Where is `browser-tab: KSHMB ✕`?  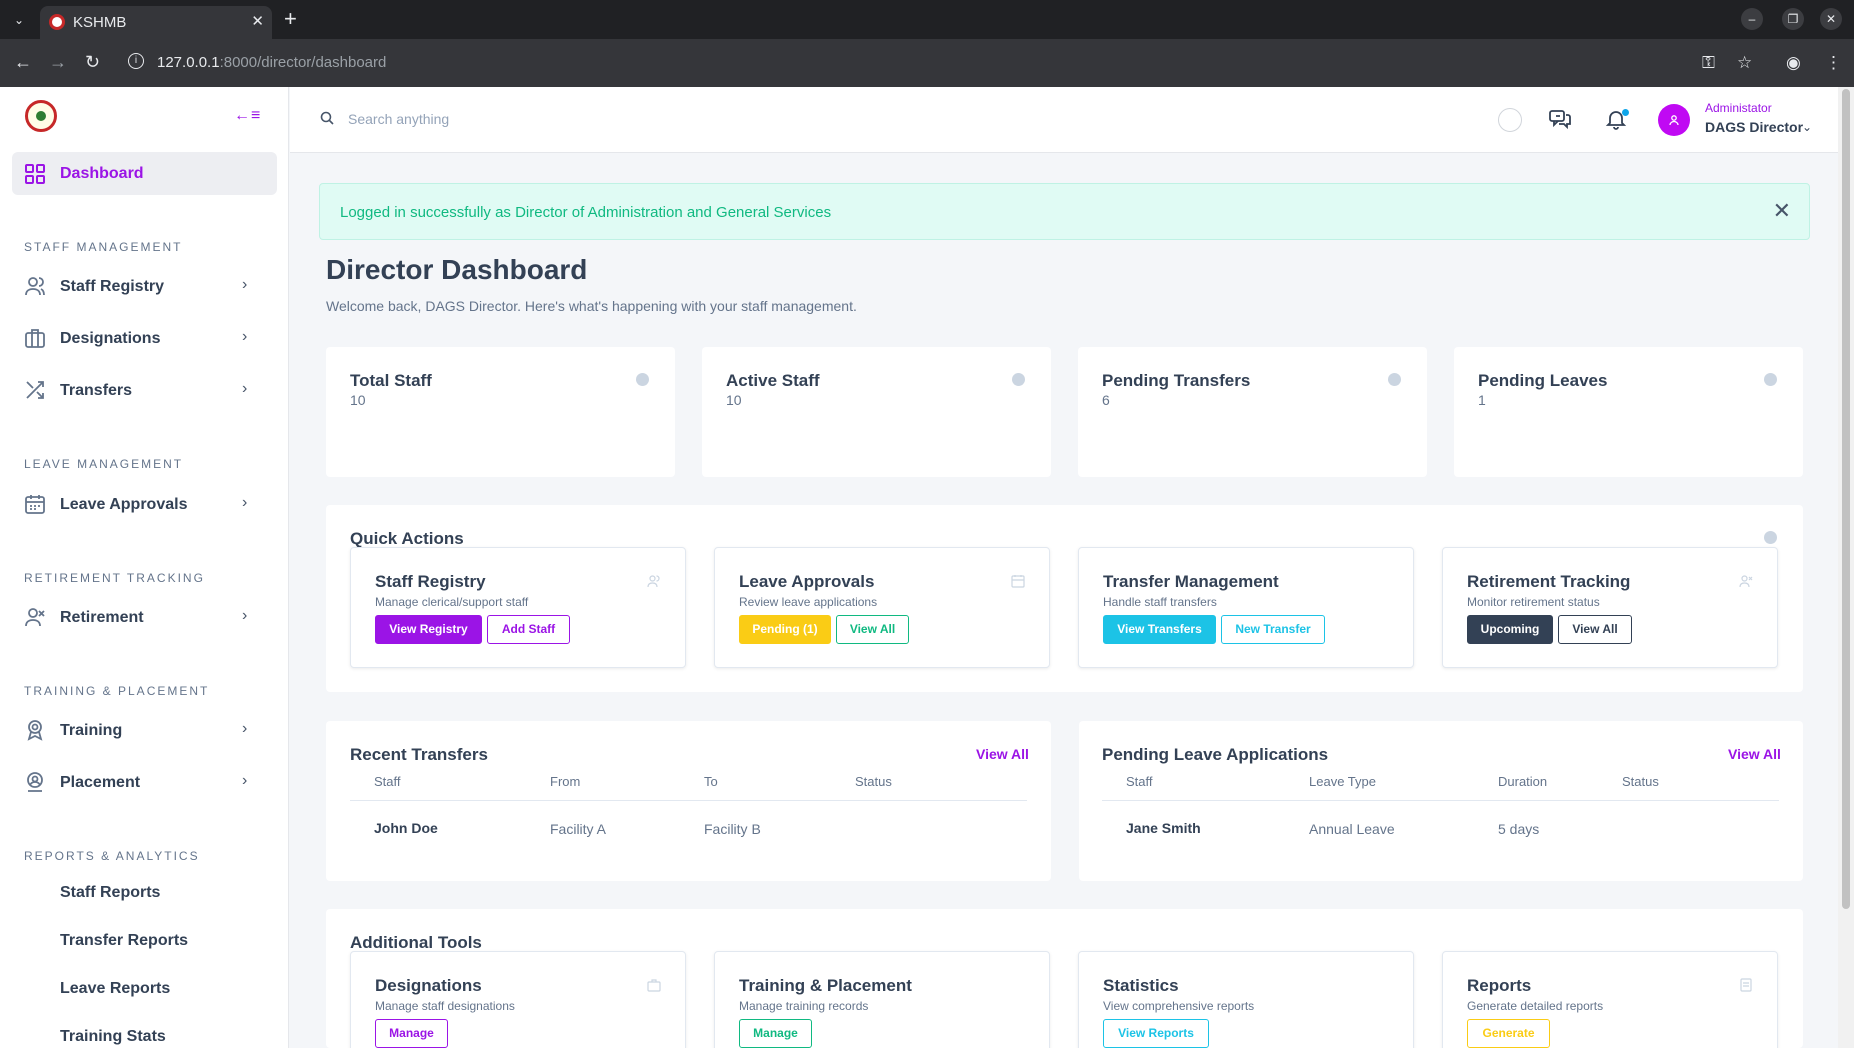 browser-tab: KSHMB ✕ is located at coordinates (156, 22).